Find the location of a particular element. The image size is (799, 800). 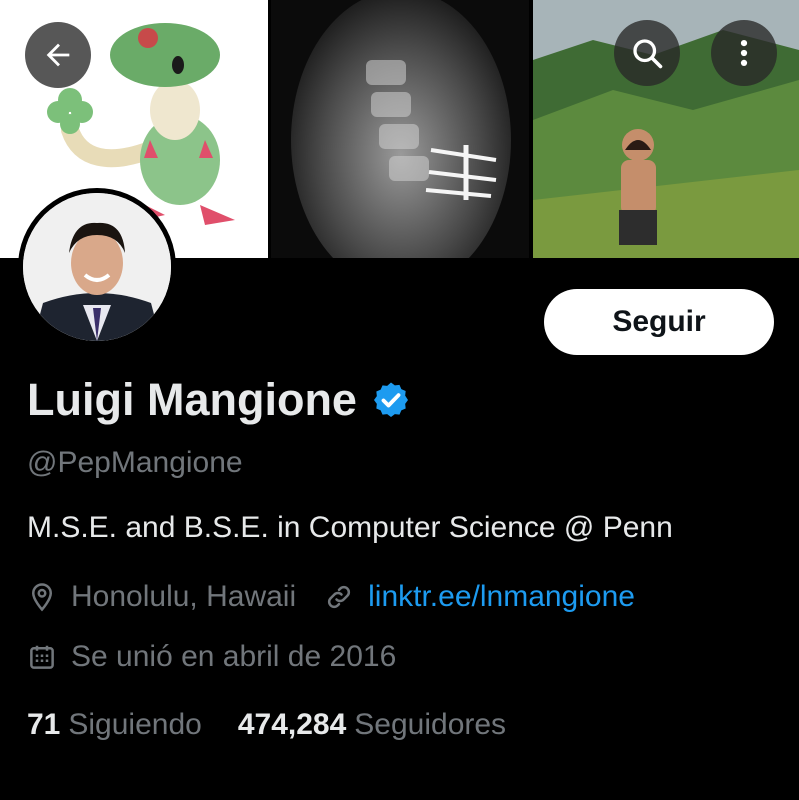

more-vertical-icon is located at coordinates (744, 53).